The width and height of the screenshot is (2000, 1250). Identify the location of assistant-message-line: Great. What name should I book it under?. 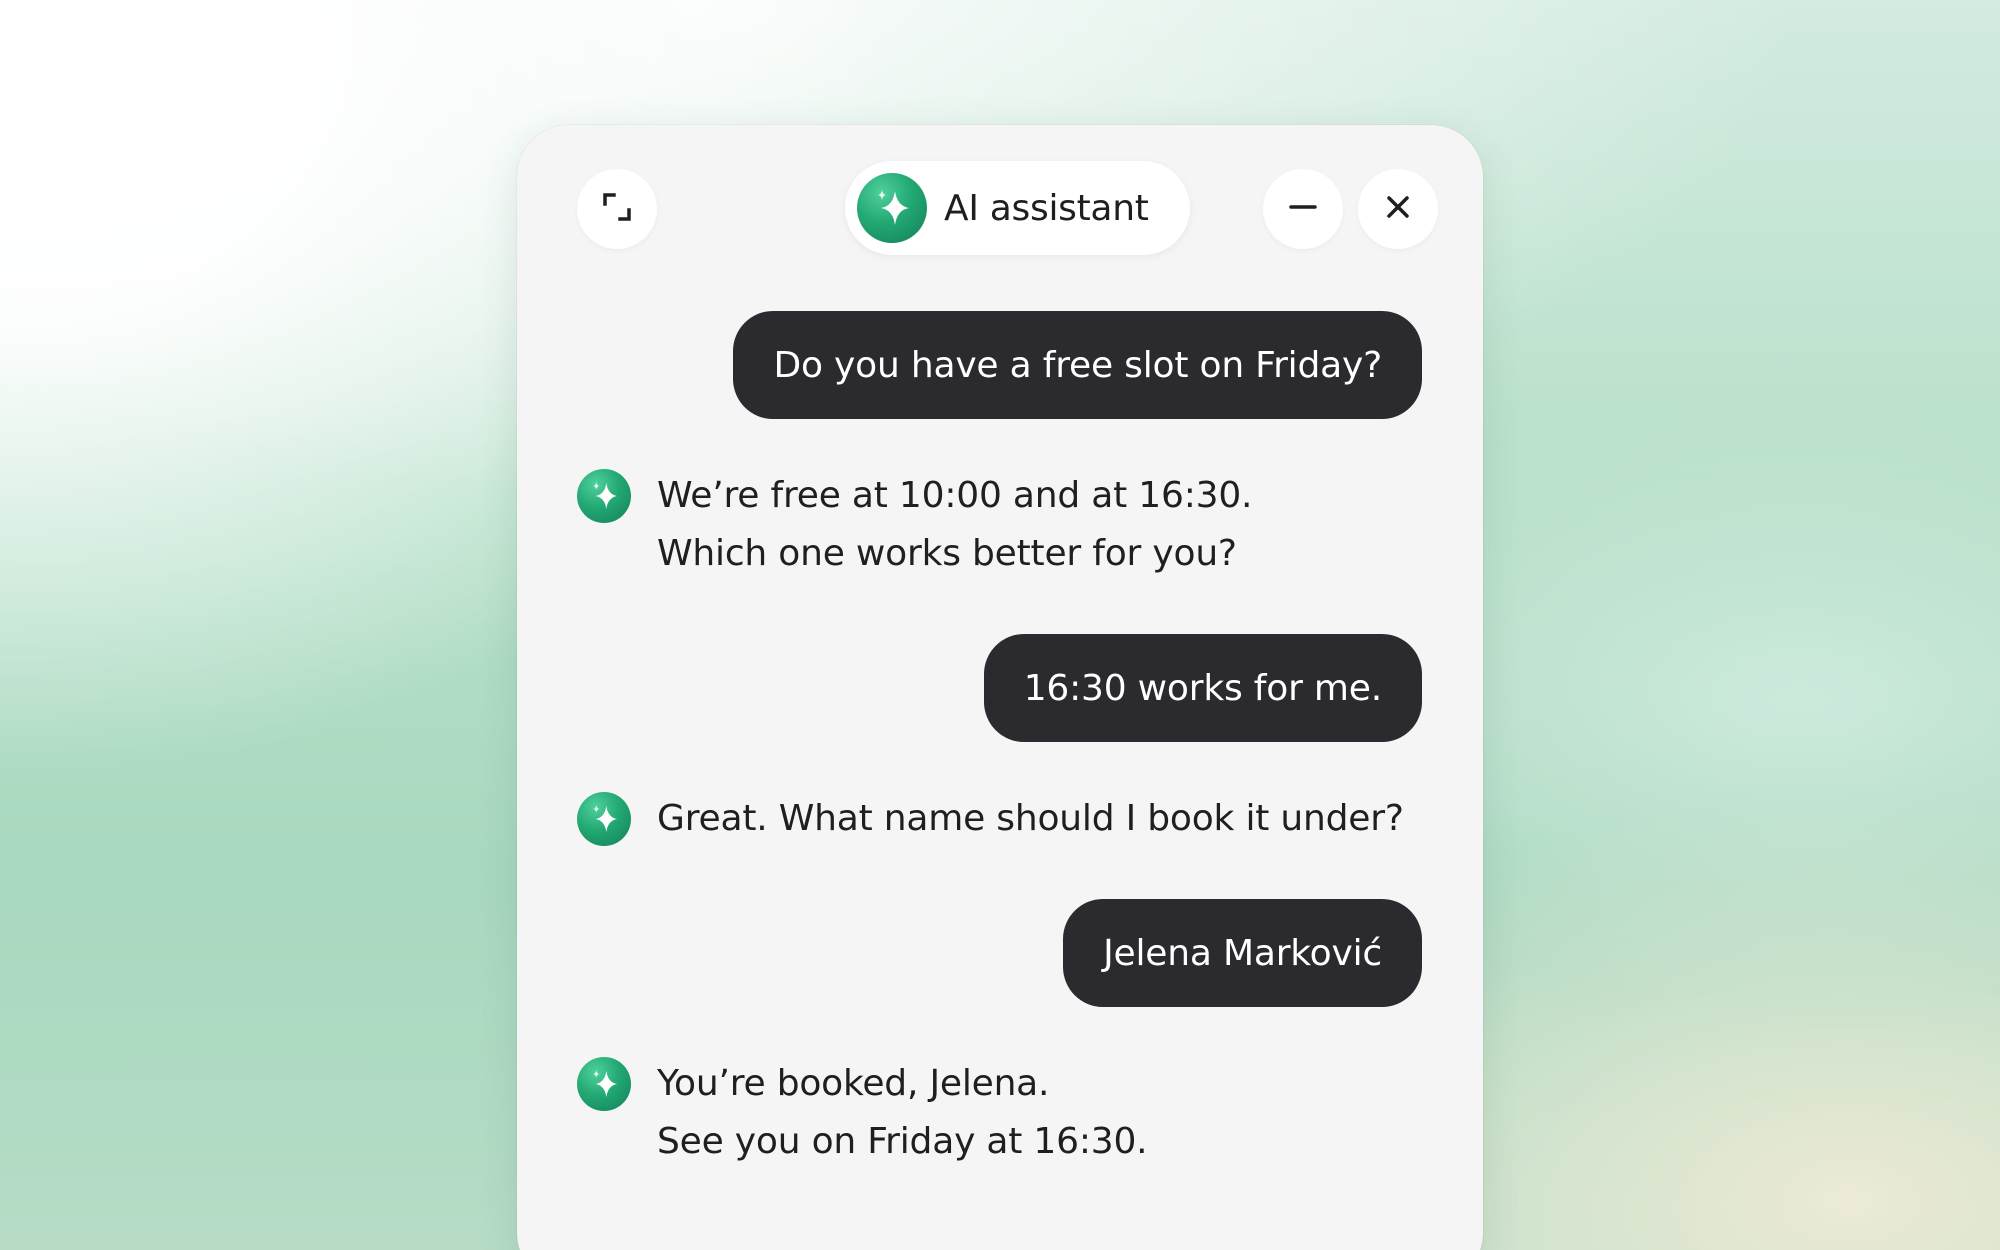
(1030, 818).